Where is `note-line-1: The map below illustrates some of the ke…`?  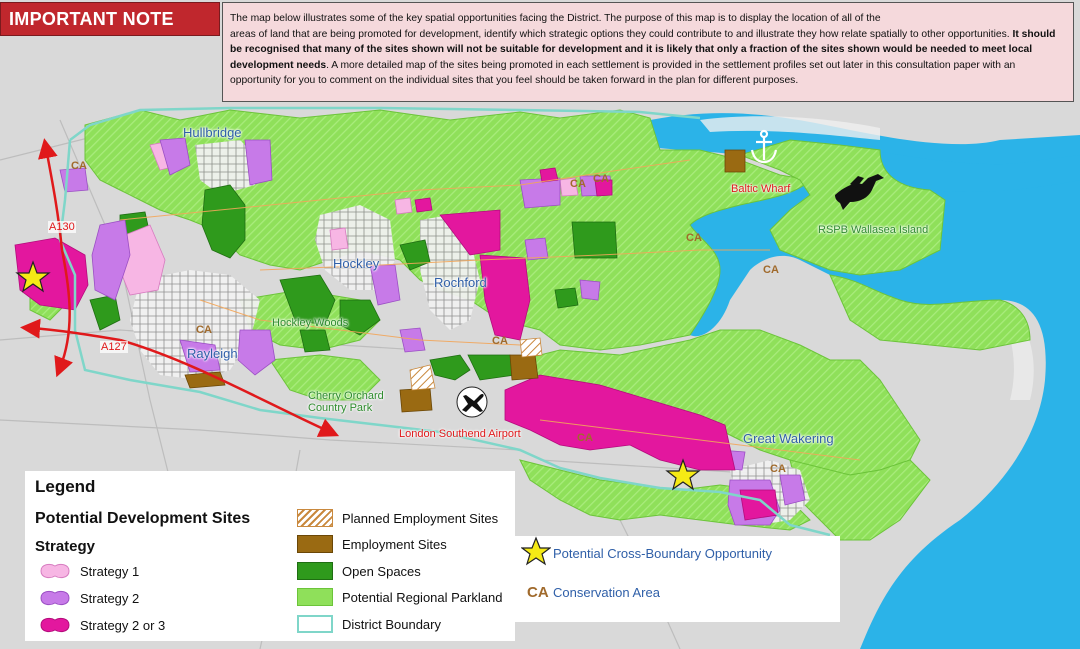 note-line-1: The map below illustrates some of the ke… is located at coordinates (555, 18).